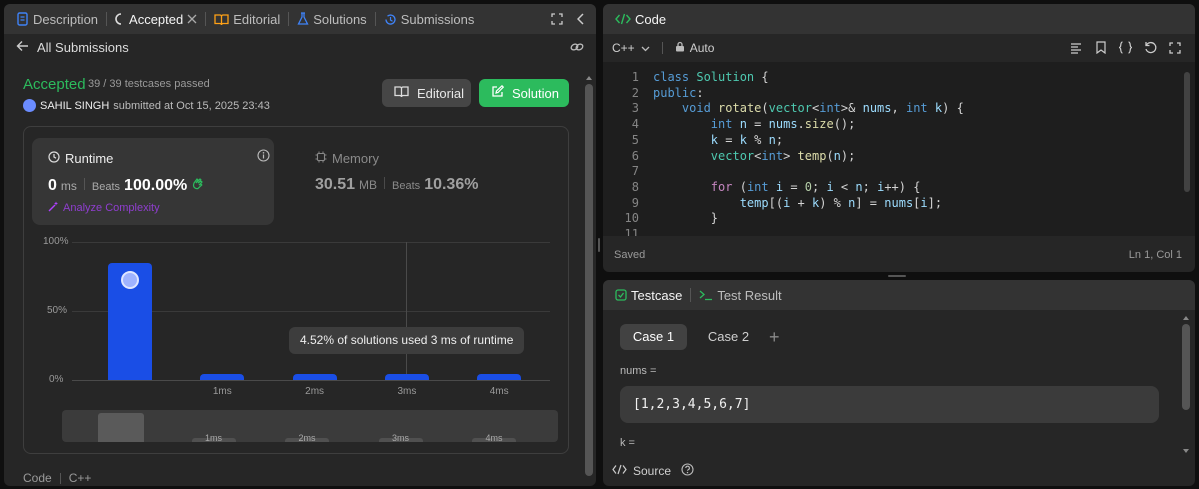  Describe the element at coordinates (54, 84) in the screenshot. I see `status-title: Accepted` at that location.